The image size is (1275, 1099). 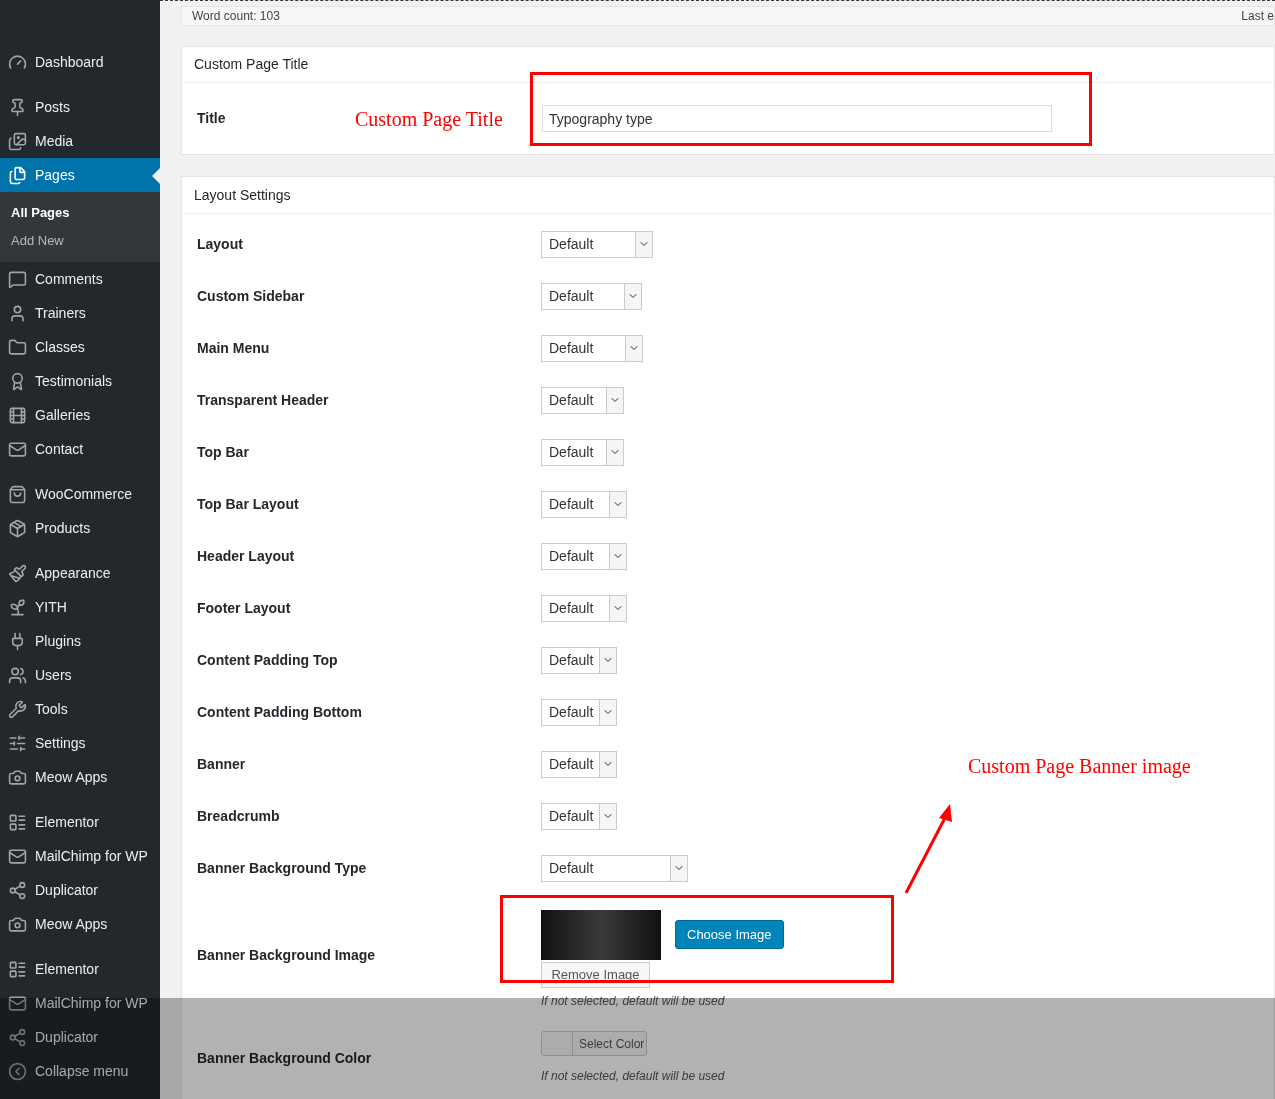 What do you see at coordinates (594, 1043) in the screenshot?
I see `select-color-button: Select Color` at bounding box center [594, 1043].